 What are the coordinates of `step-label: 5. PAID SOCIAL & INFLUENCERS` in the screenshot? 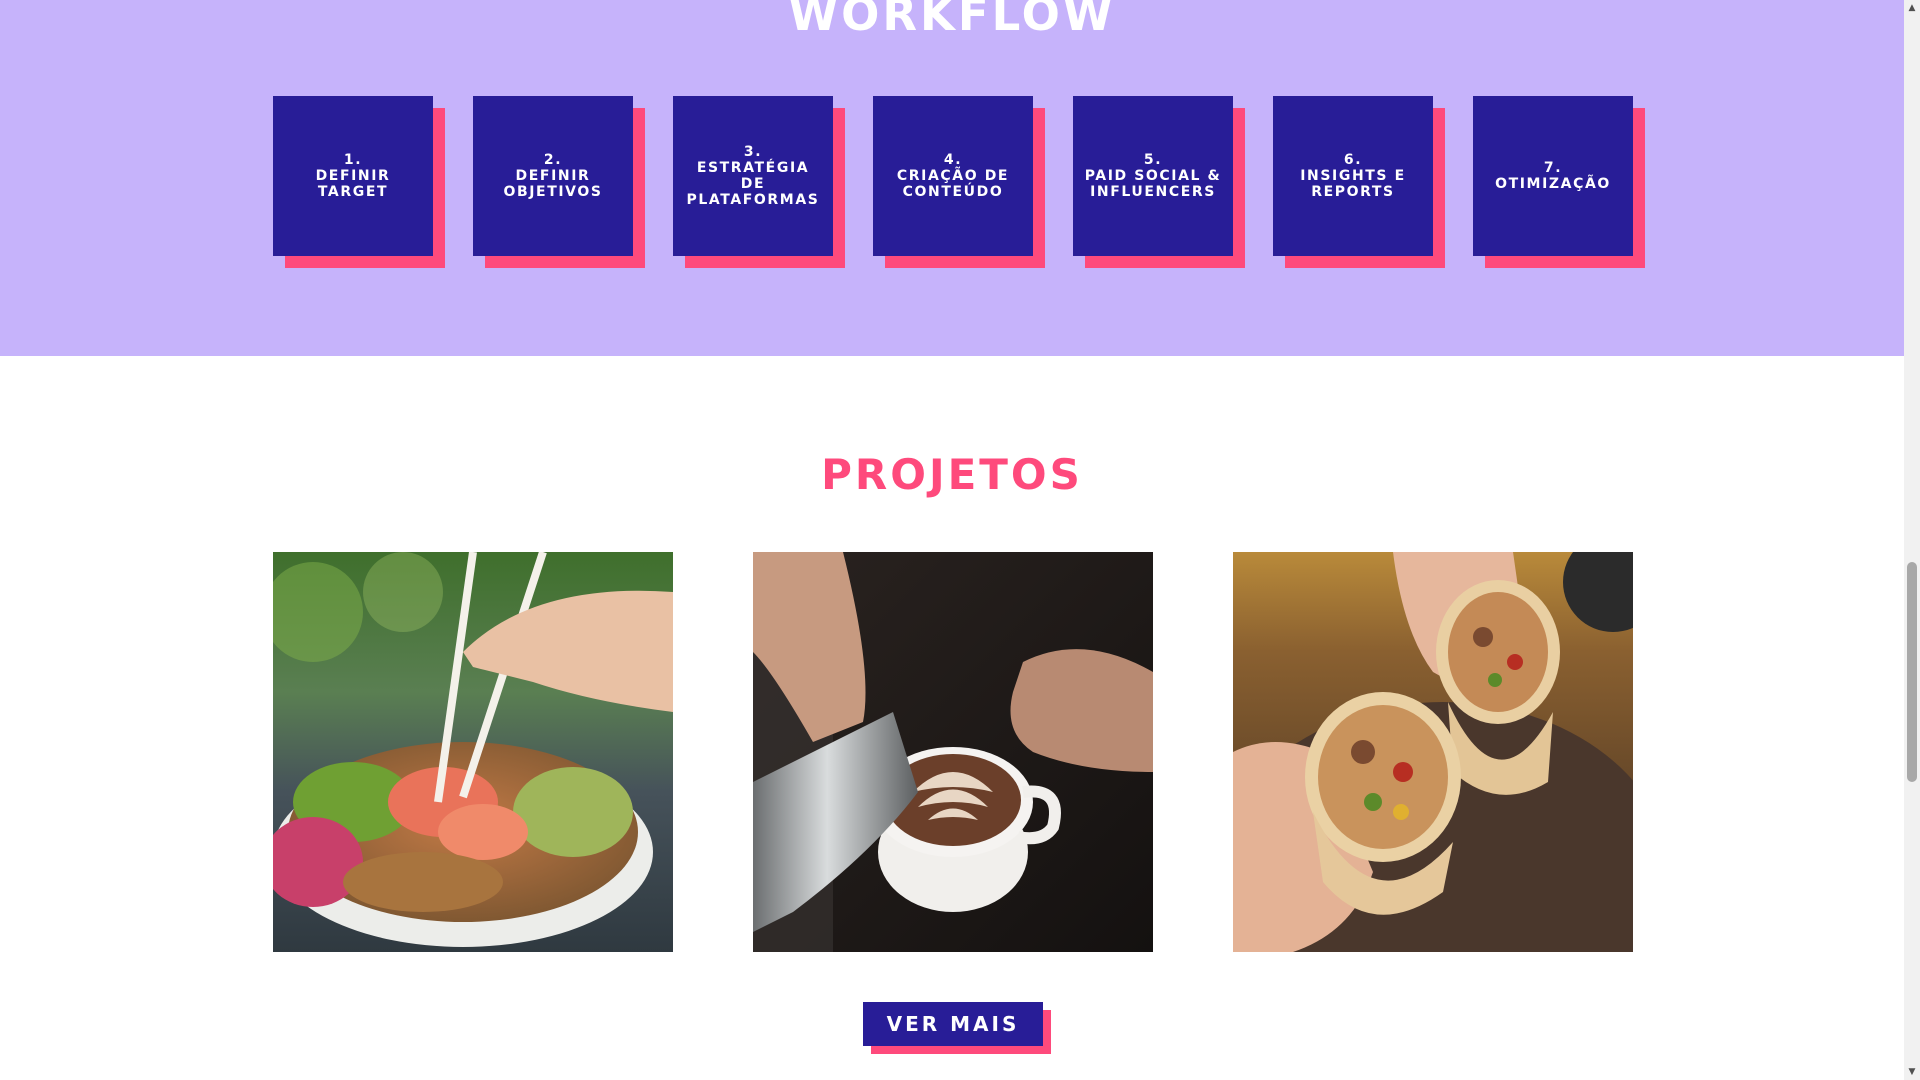 It's located at (1153, 176).